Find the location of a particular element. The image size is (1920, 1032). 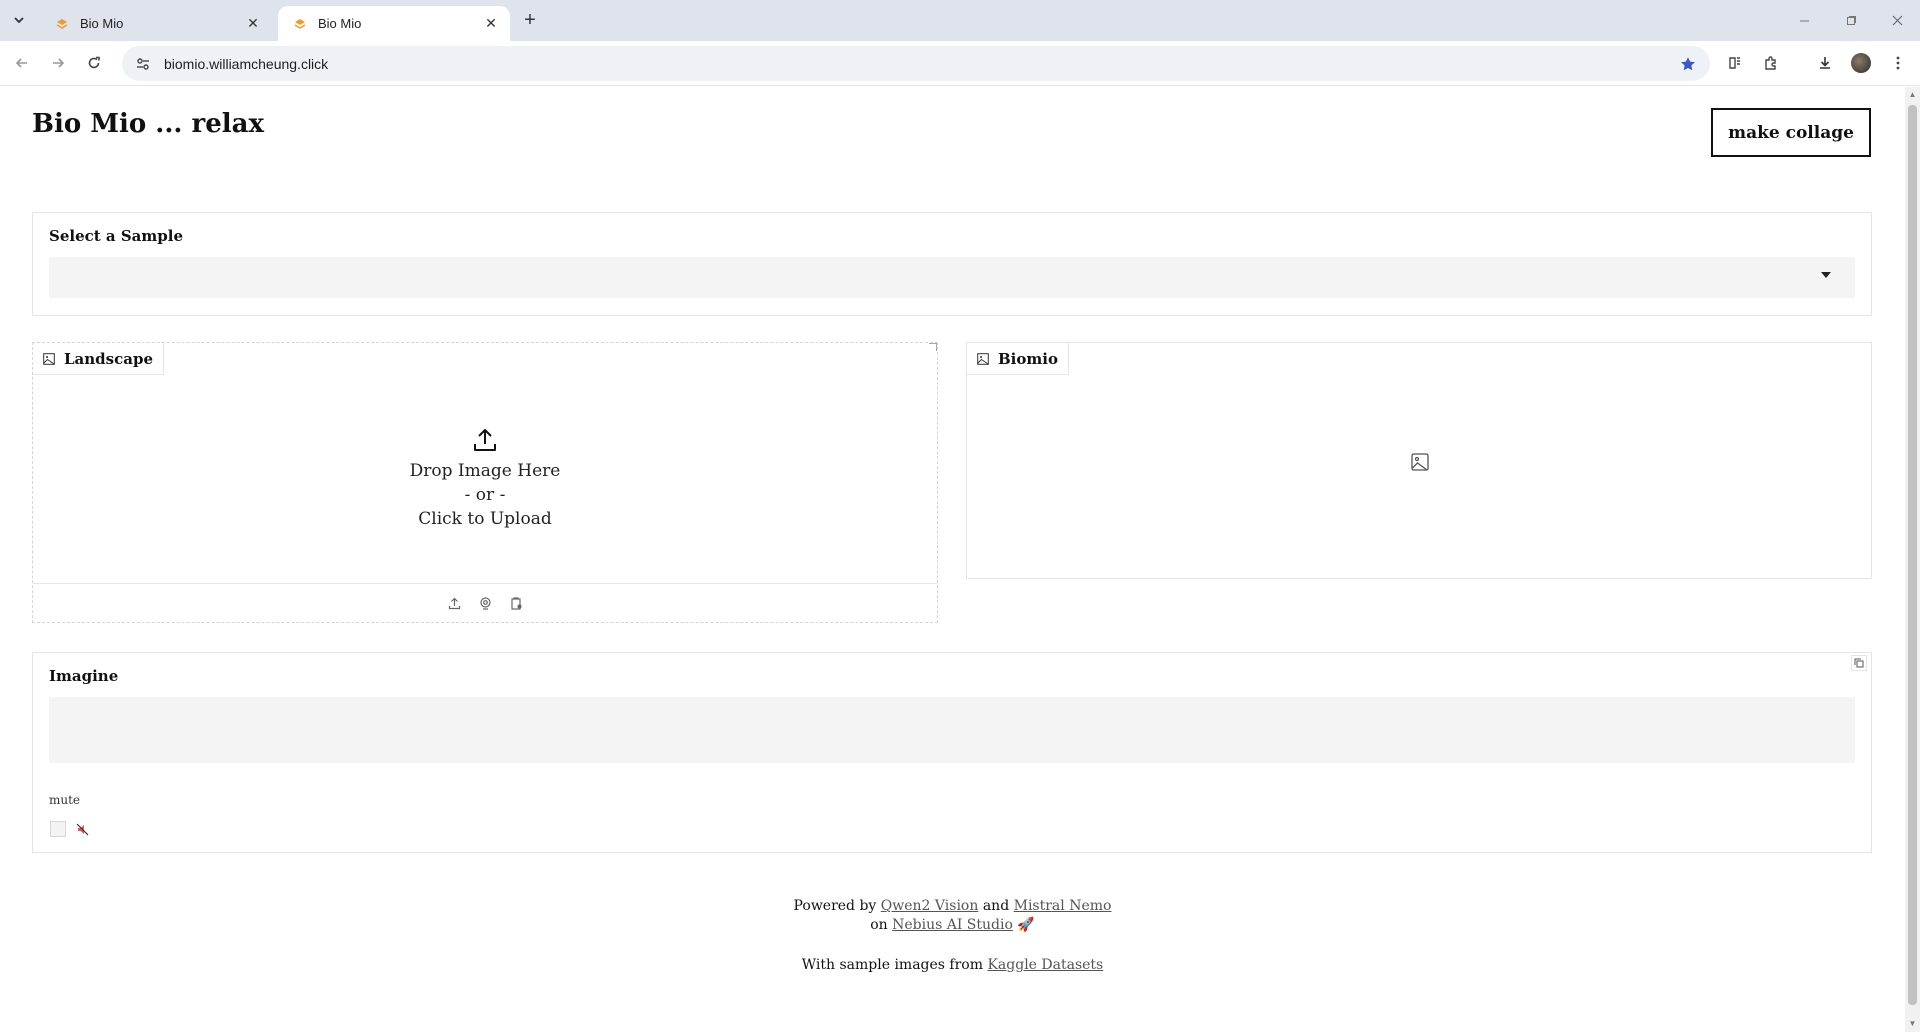

image-placeholder-icon is located at coordinates (1420, 462).